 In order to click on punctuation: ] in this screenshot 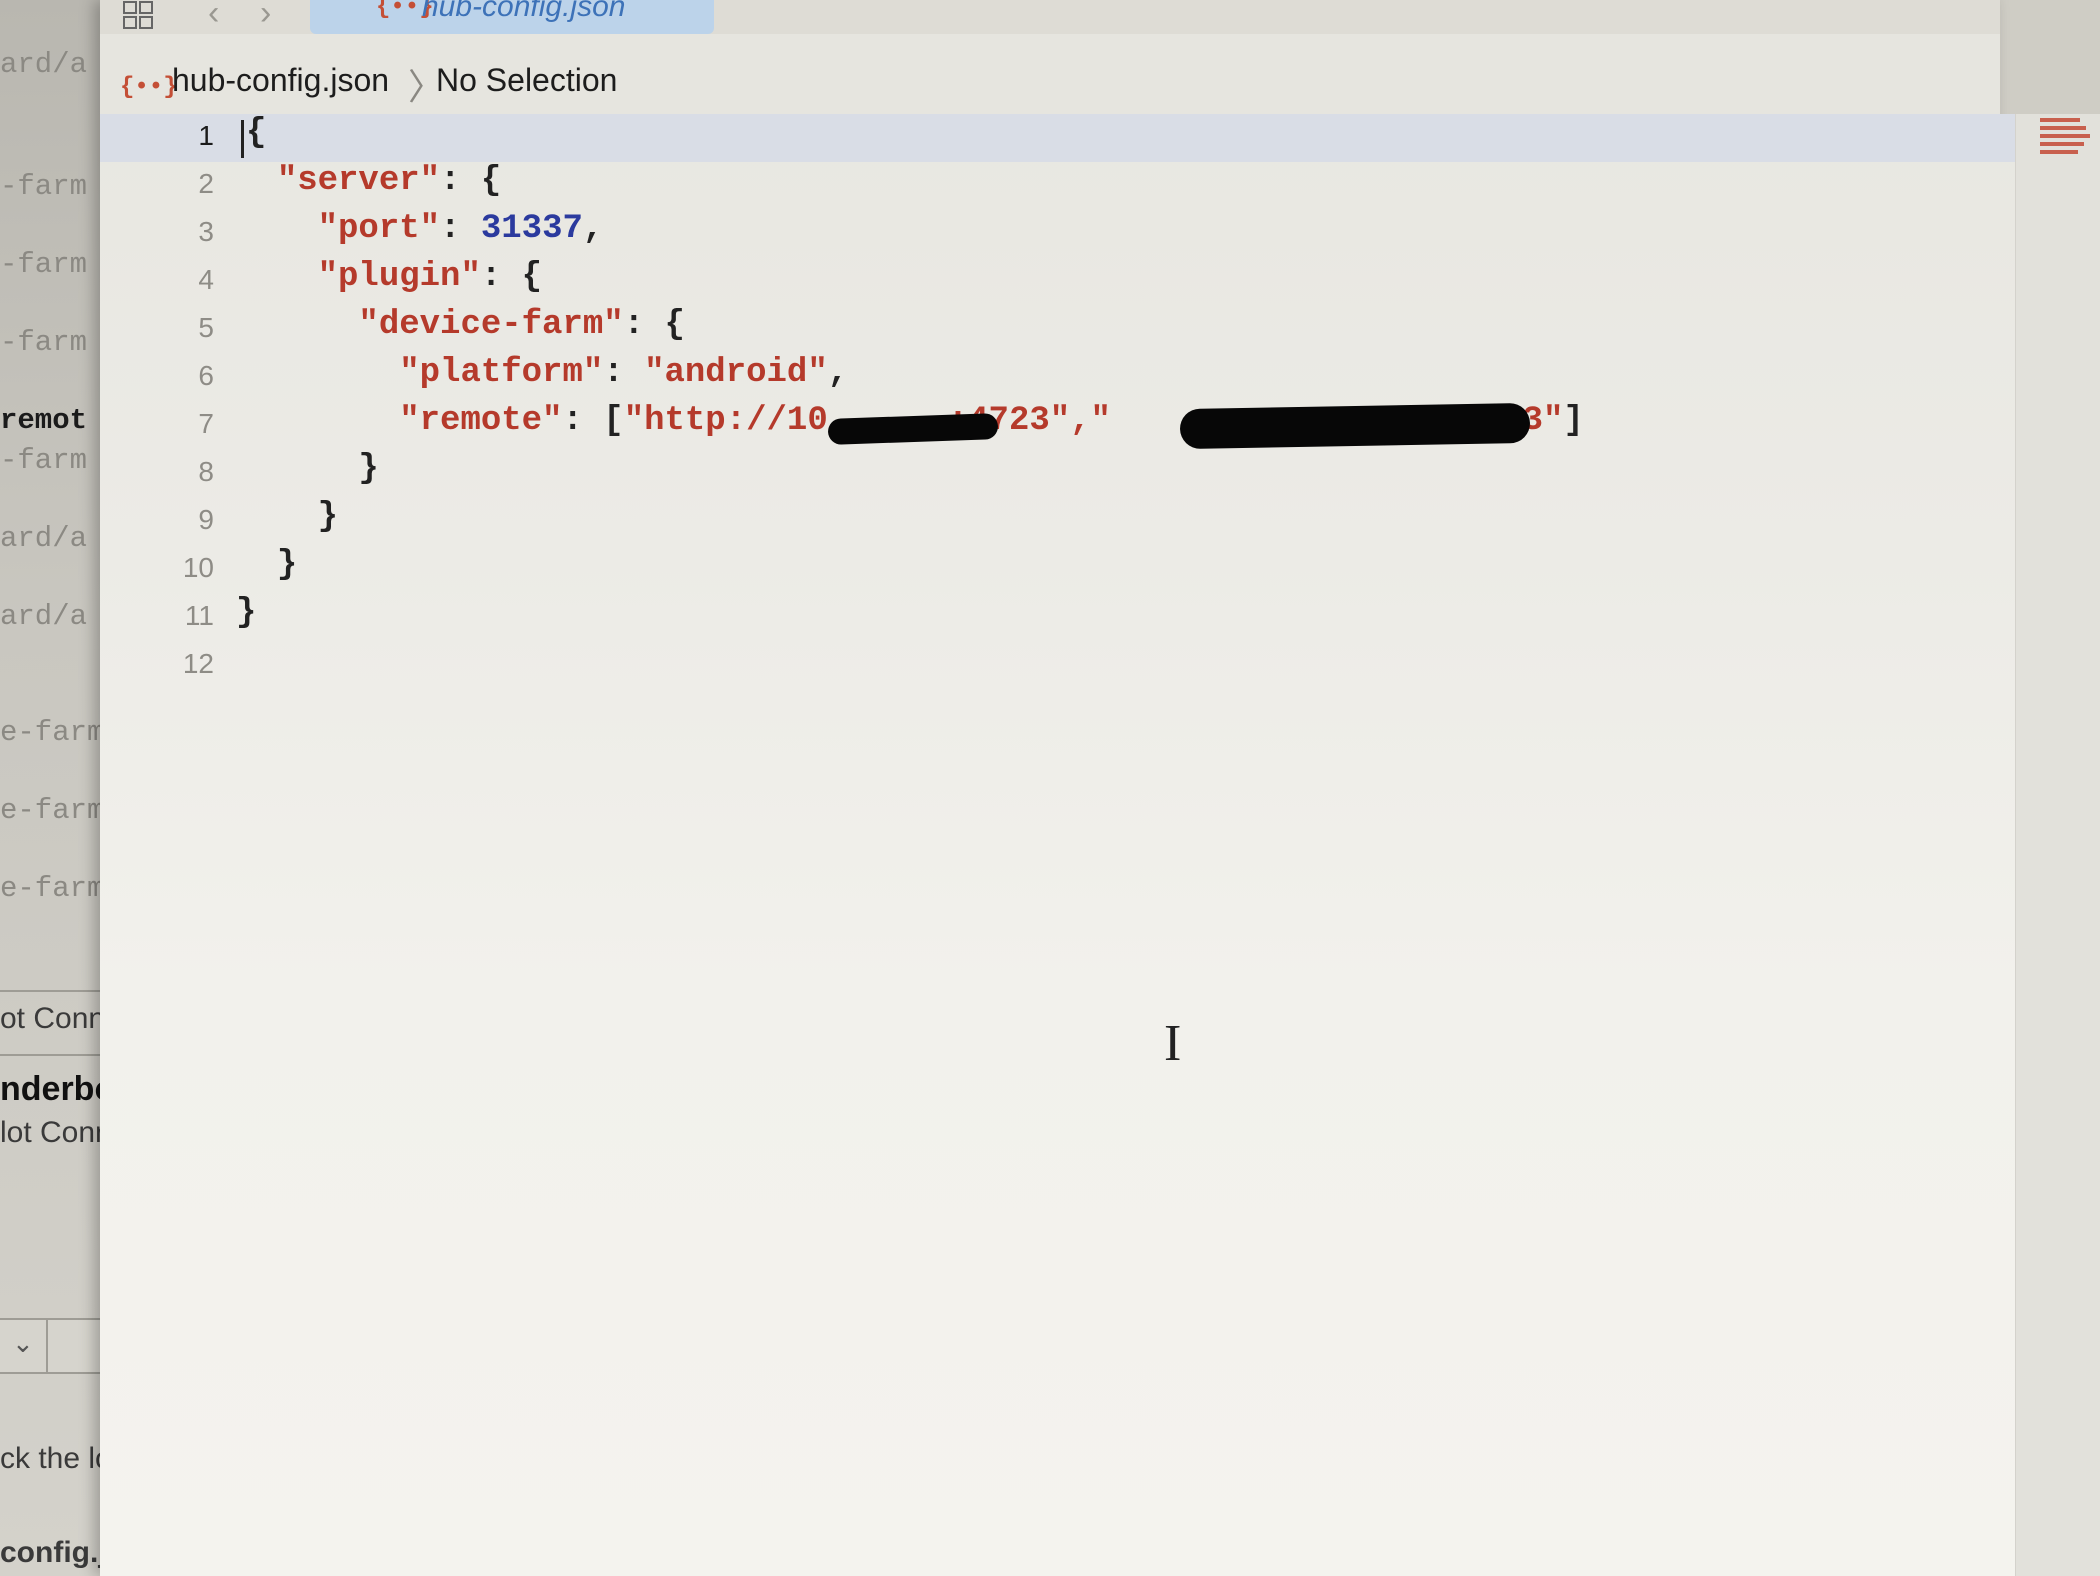, I will do `click(1573, 421)`.